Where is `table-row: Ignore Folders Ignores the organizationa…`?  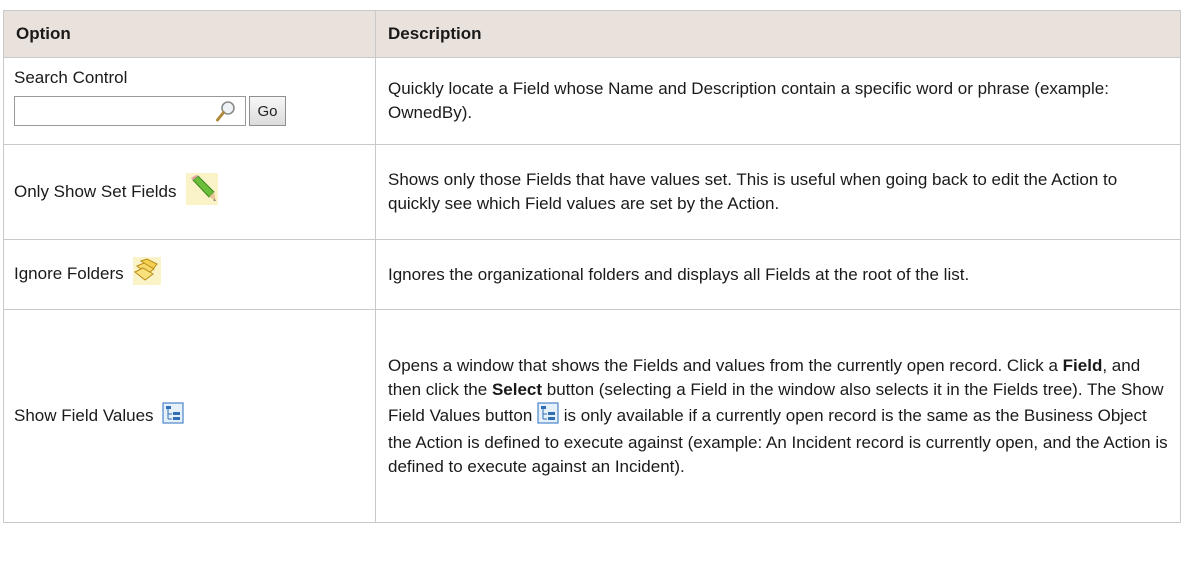
table-row: Ignore Folders Ignores the organizationa… is located at coordinates (592, 274).